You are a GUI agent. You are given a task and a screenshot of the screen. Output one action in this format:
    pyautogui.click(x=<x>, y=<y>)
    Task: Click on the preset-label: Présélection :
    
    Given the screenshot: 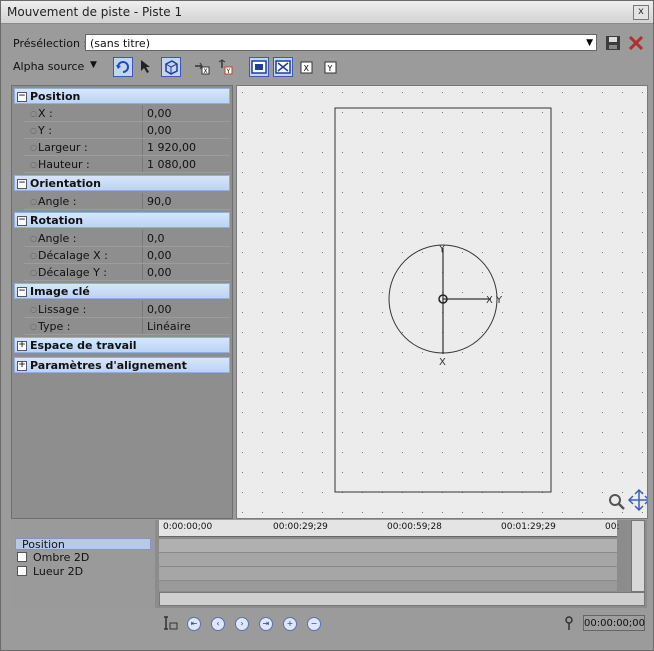 What is the action you would take?
    pyautogui.click(x=50, y=43)
    